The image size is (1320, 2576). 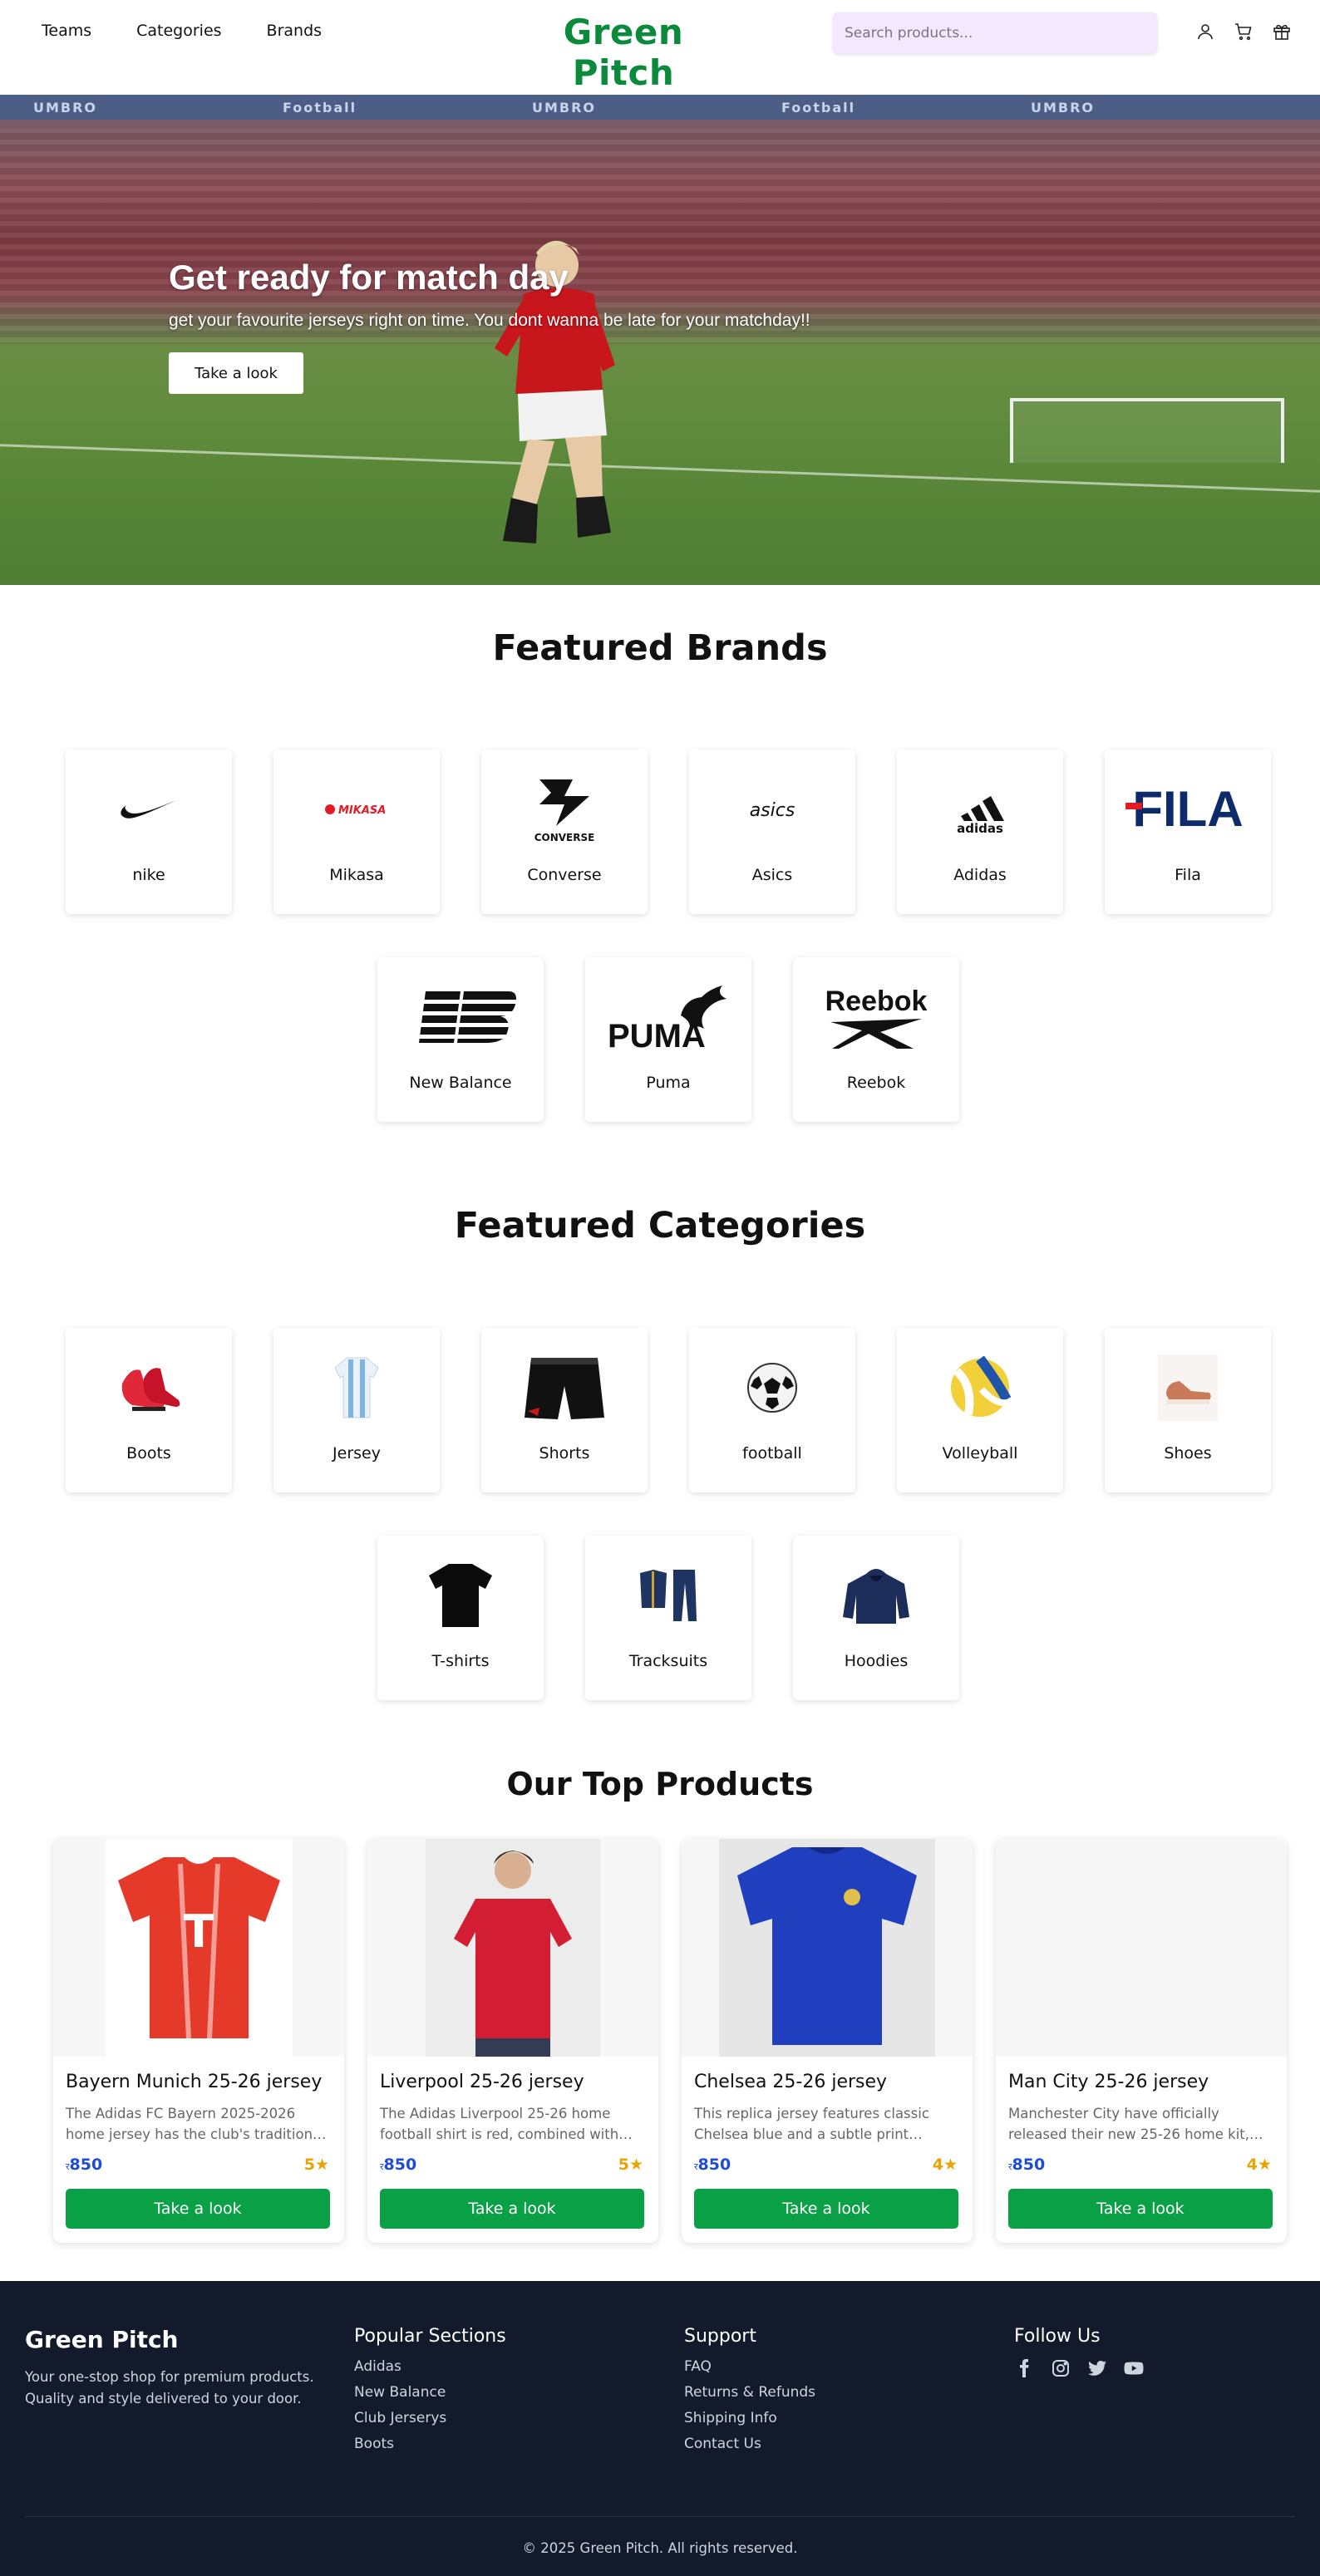 What do you see at coordinates (1282, 32) in the screenshot?
I see `gift-icon` at bounding box center [1282, 32].